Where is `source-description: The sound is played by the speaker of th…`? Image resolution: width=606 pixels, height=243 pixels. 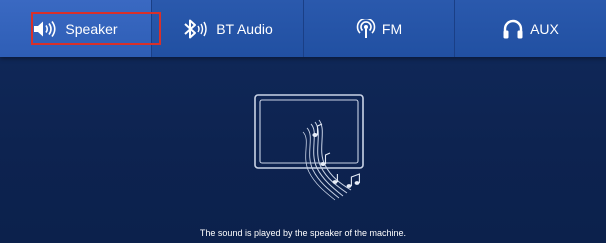
source-description: The sound is played by the speaker of th… is located at coordinates (303, 233).